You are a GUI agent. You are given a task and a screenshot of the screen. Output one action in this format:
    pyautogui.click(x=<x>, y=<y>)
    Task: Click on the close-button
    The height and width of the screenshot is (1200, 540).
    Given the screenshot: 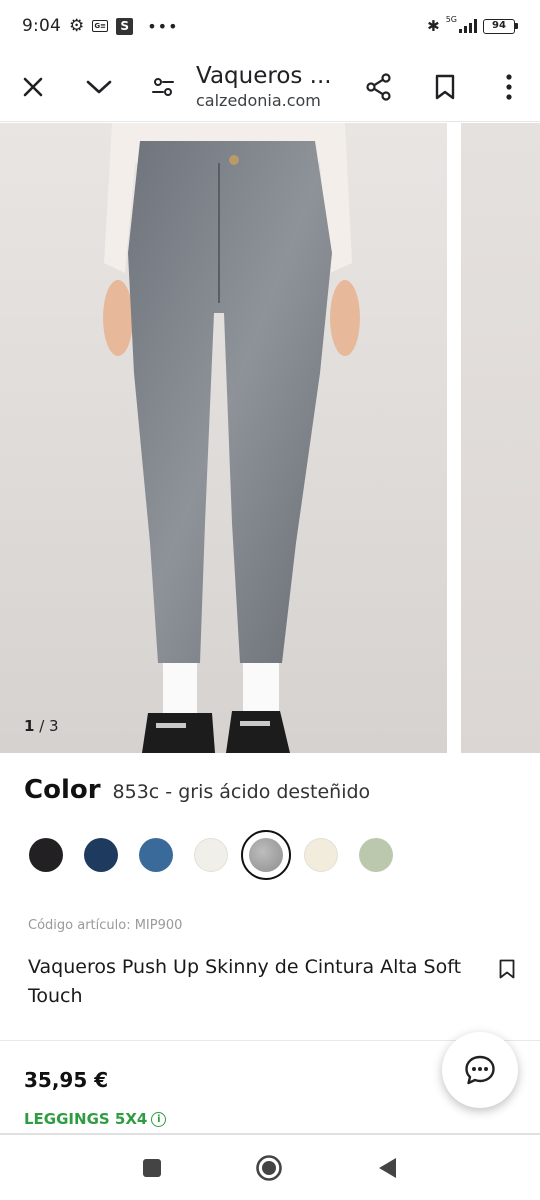 What is the action you would take?
    pyautogui.click(x=33, y=87)
    